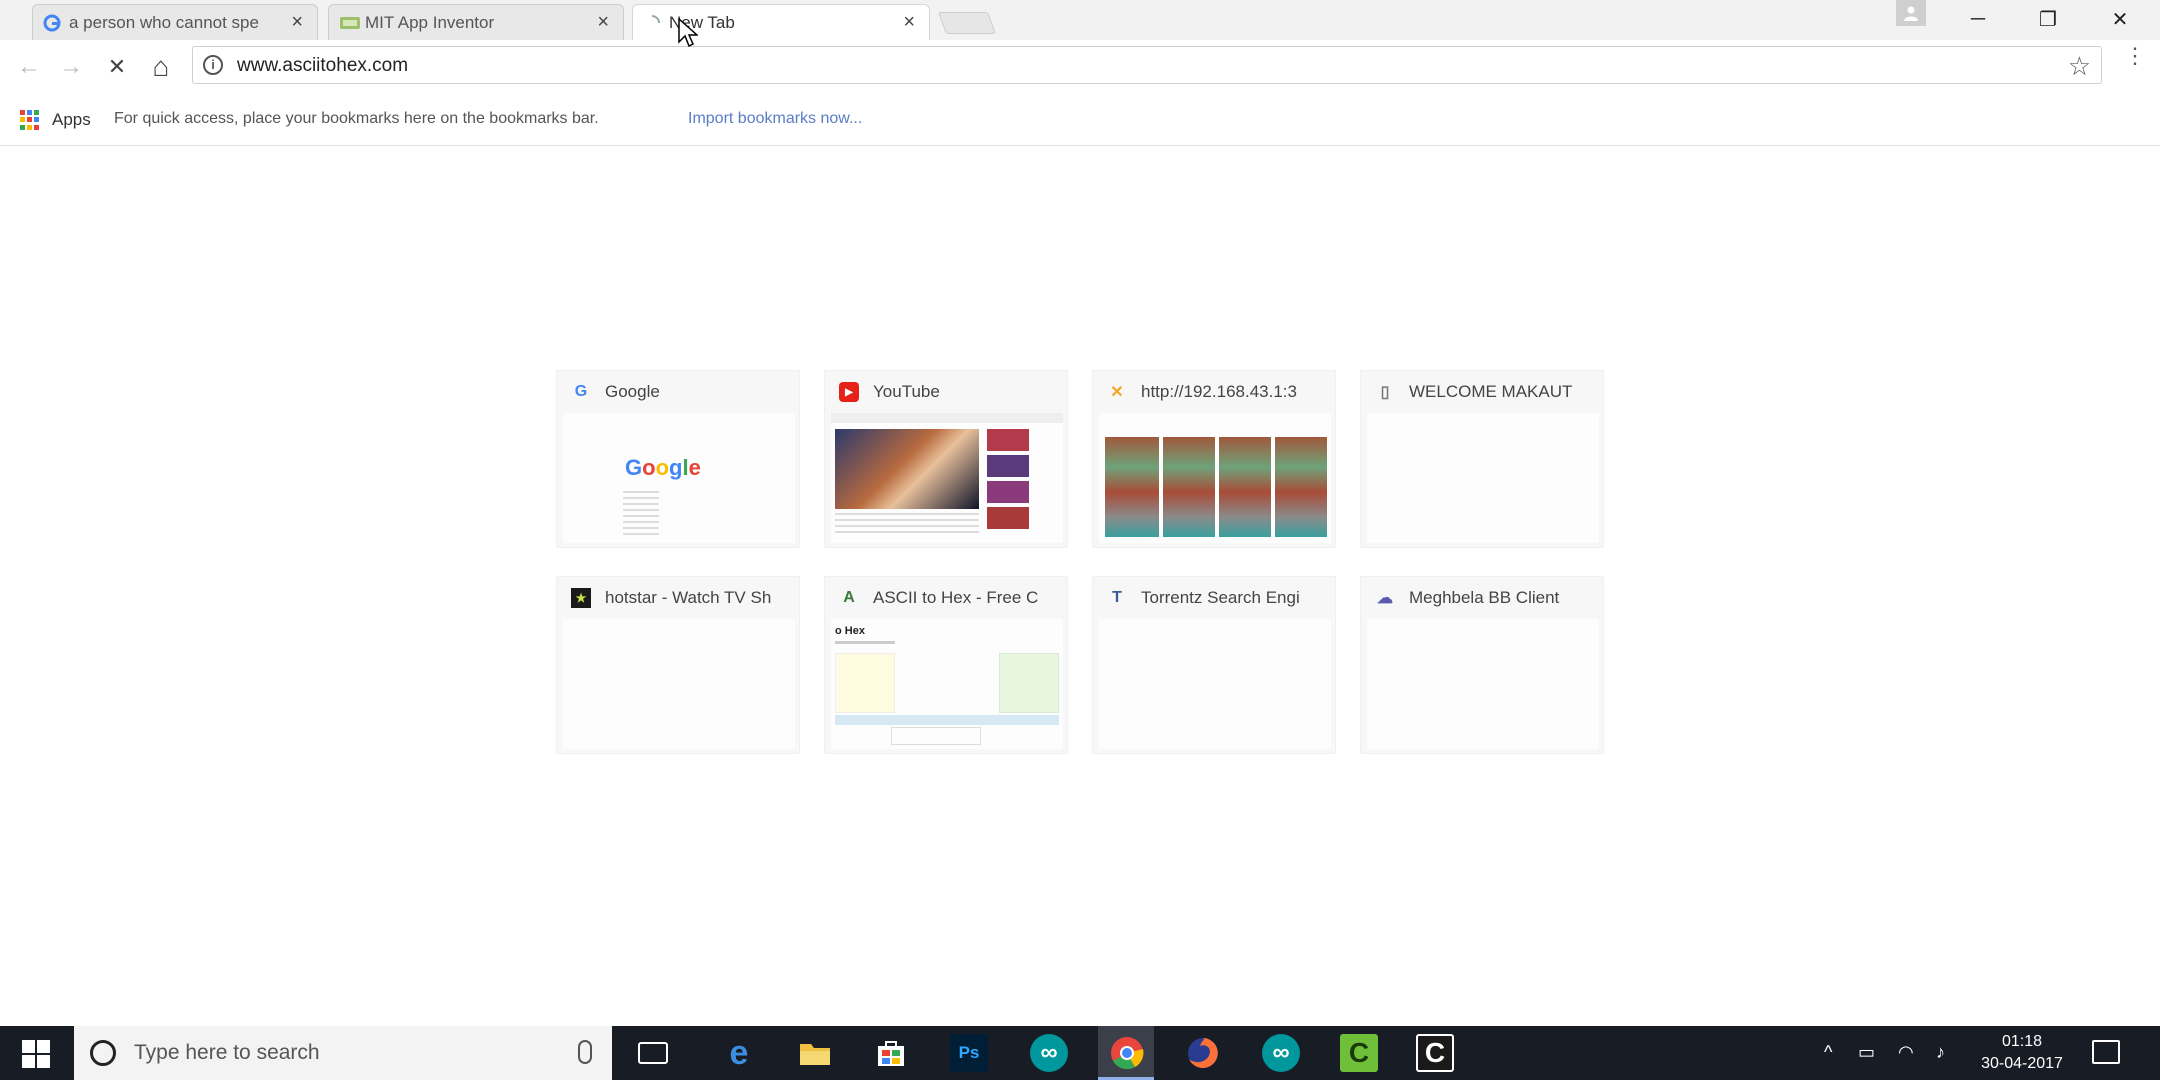 The image size is (2160, 1080). Describe the element at coordinates (71, 67) in the screenshot. I see `forward-button: →` at that location.